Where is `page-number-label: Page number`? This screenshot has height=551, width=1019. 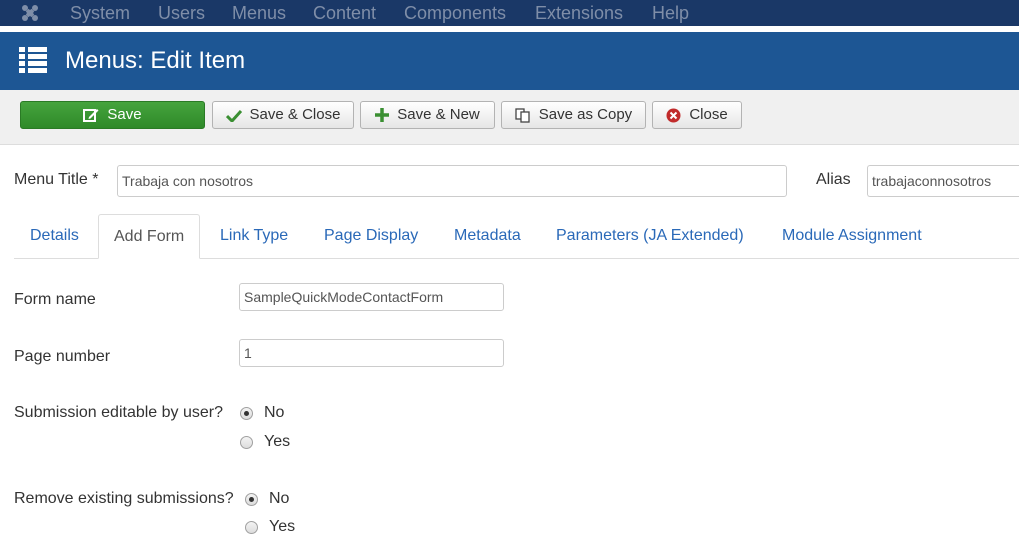 page-number-label: Page number is located at coordinates (62, 356).